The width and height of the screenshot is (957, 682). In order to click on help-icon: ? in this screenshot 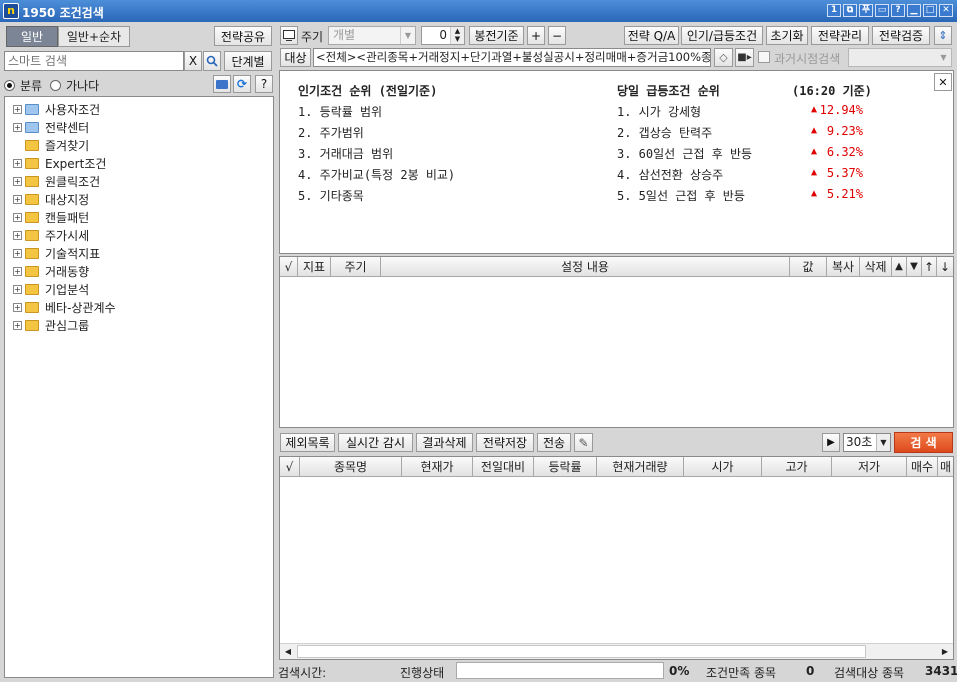, I will do `click(264, 84)`.